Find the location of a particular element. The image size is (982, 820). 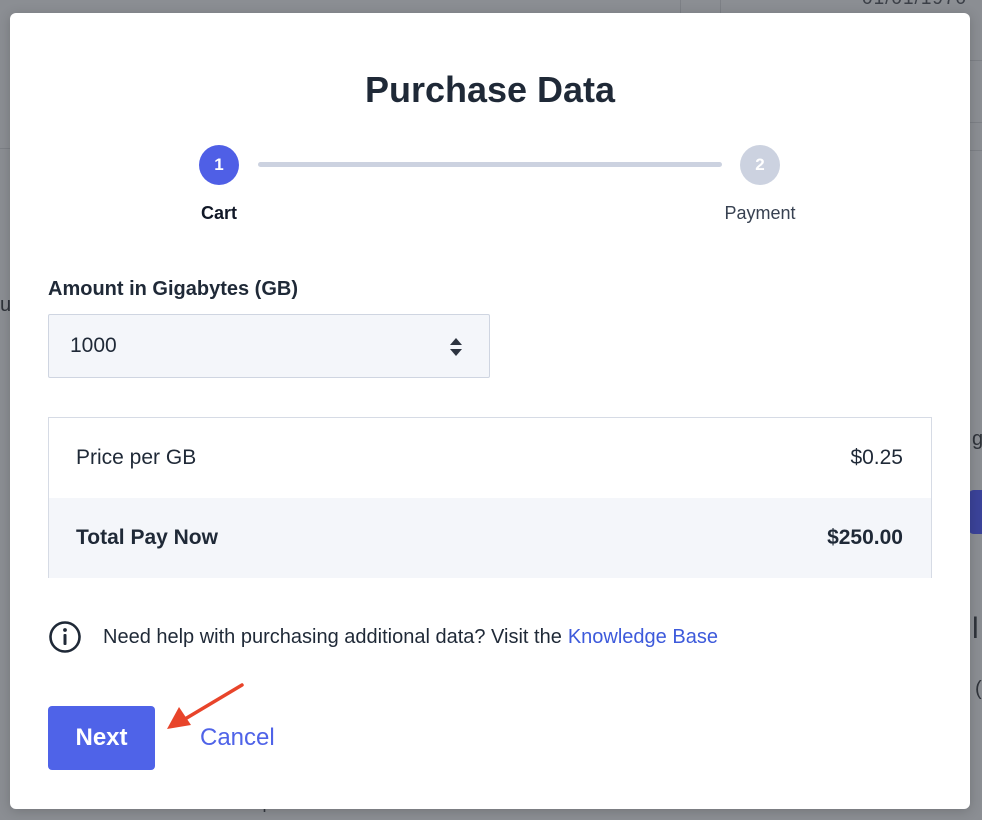

step-2-circle: 2 is located at coordinates (760, 165).